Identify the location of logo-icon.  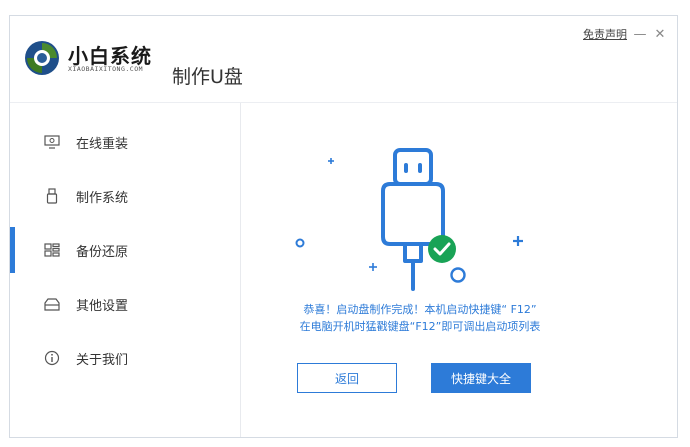
(42, 58).